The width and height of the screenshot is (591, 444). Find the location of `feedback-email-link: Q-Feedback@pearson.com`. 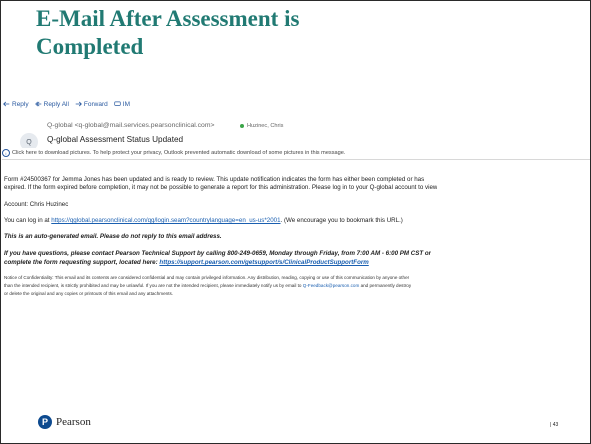

feedback-email-link: Q-Feedback@pearson.com is located at coordinates (331, 285).